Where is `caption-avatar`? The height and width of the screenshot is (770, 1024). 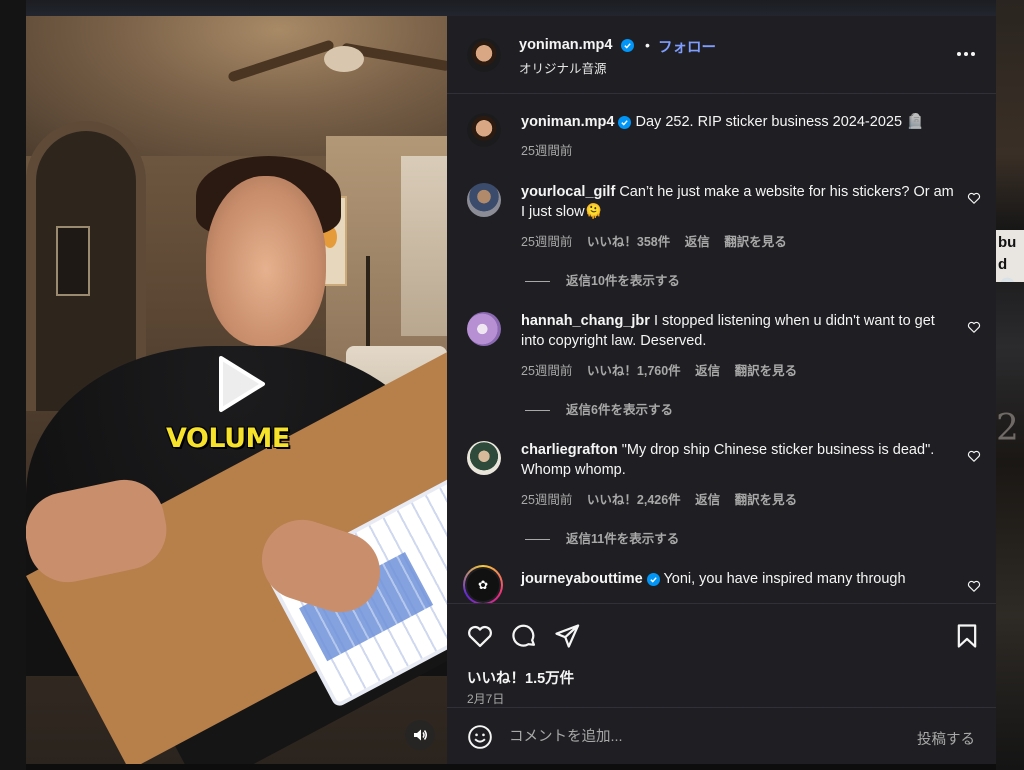 caption-avatar is located at coordinates (484, 130).